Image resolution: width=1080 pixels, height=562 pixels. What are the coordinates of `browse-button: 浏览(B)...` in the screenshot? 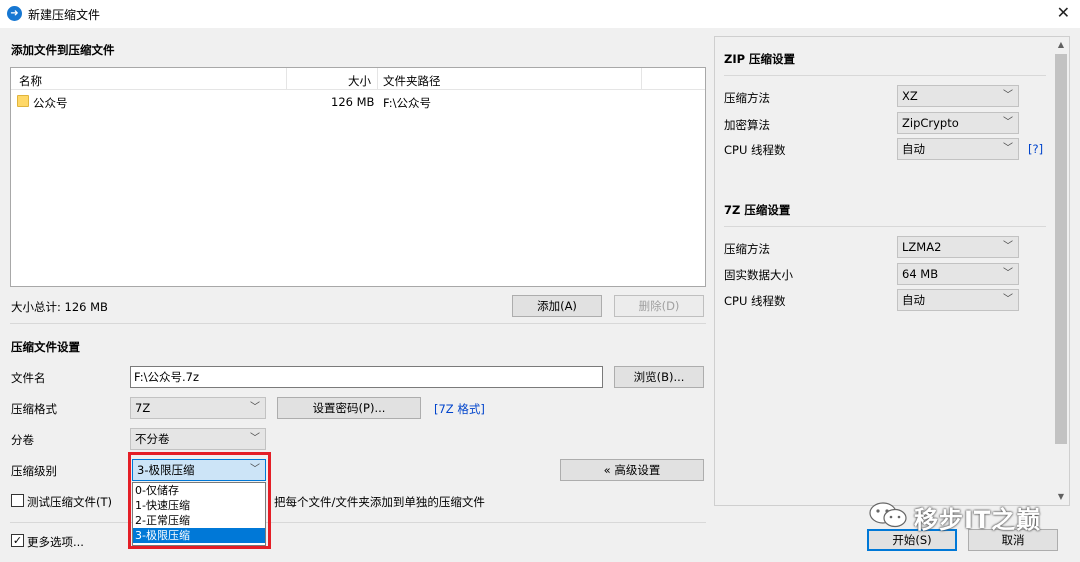 It's located at (659, 377).